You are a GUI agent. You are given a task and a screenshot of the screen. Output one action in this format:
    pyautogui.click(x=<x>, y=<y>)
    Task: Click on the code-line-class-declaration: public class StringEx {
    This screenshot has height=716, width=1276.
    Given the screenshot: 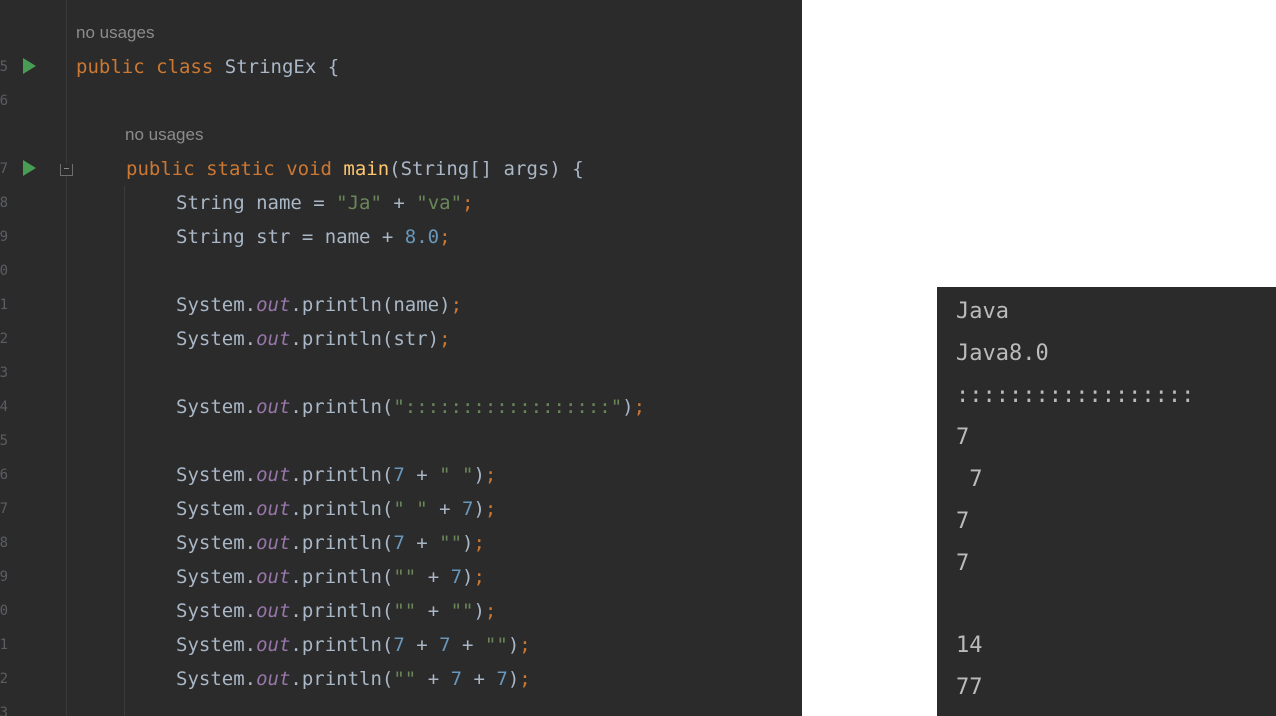 What is the action you would take?
    pyautogui.click(x=207, y=67)
    